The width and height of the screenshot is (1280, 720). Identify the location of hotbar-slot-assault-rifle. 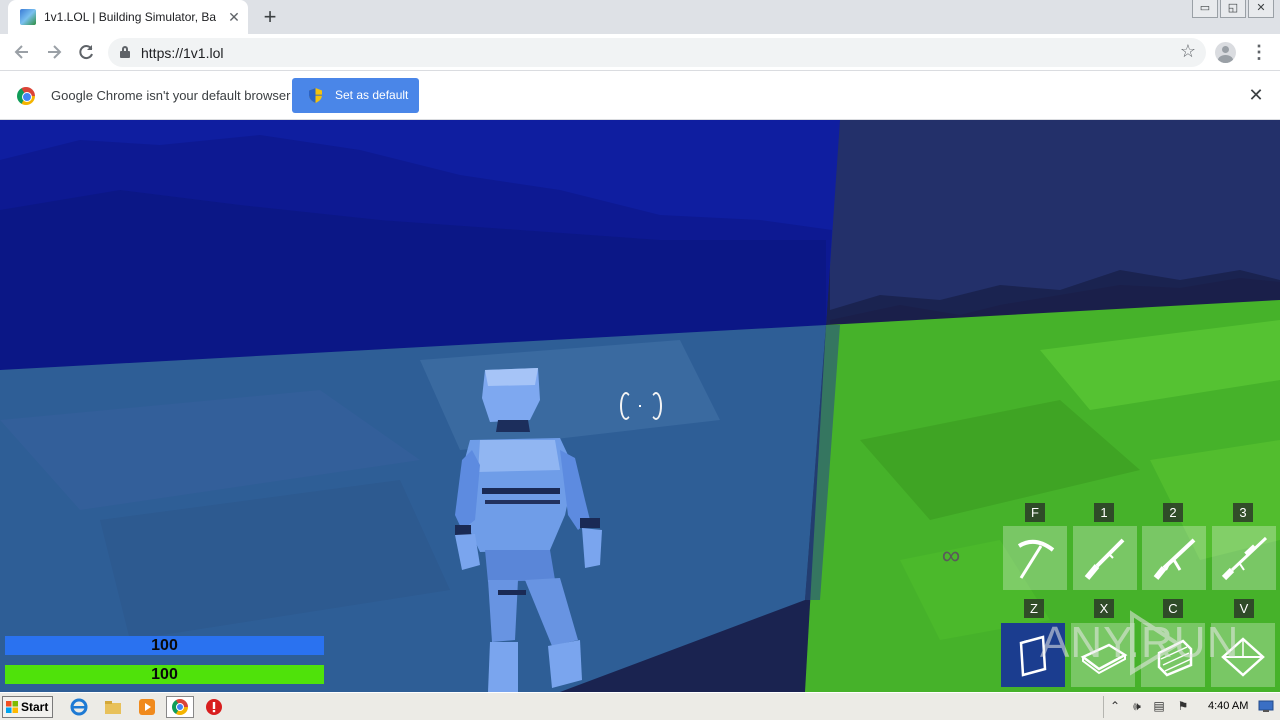
(1174, 558).